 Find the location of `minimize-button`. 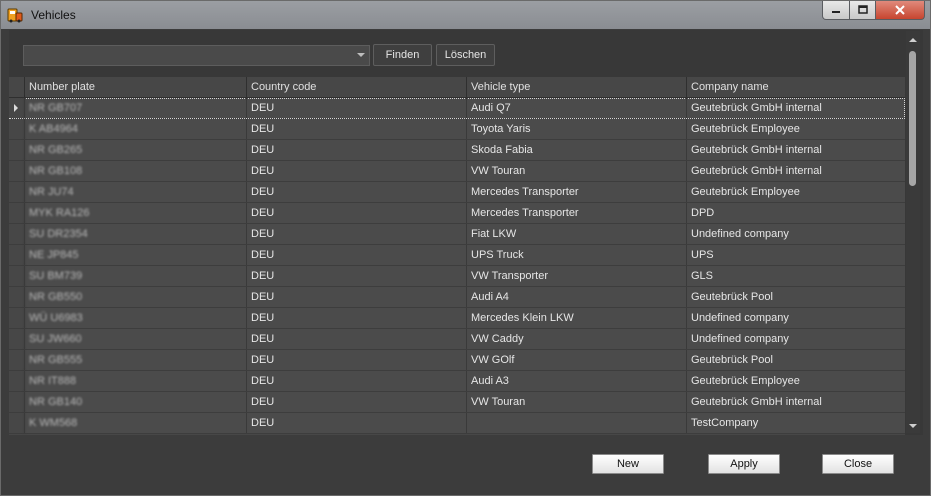

minimize-button is located at coordinates (836, 10).